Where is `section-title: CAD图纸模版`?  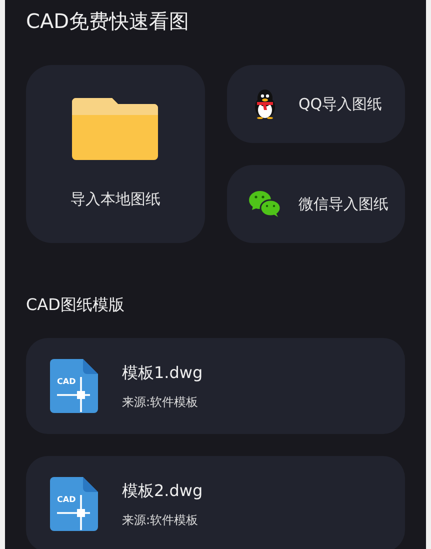
section-title: CAD图纸模版 is located at coordinates (76, 305).